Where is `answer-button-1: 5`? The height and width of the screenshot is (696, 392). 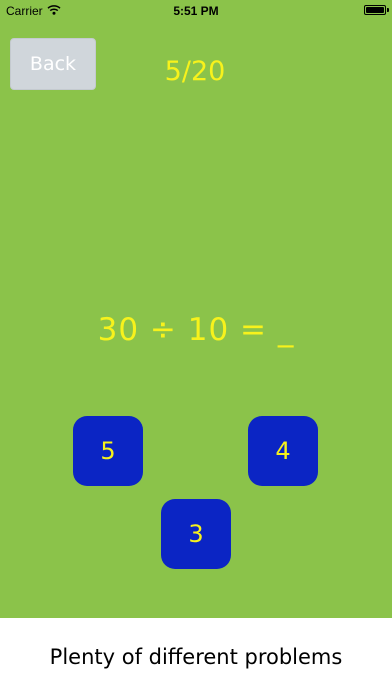
answer-button-1: 5 is located at coordinates (108, 451).